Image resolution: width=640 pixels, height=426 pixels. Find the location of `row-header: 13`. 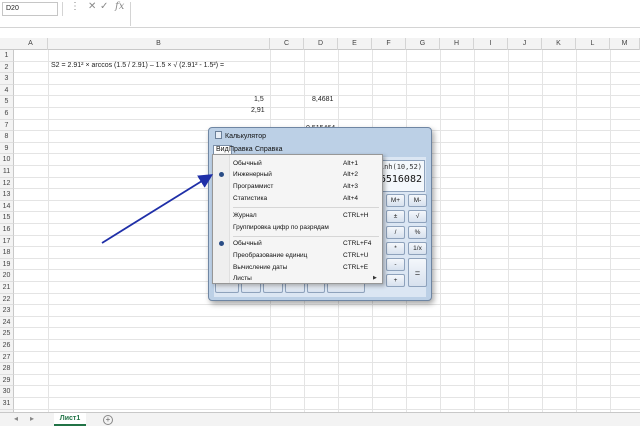

row-header: 13 is located at coordinates (7, 195).